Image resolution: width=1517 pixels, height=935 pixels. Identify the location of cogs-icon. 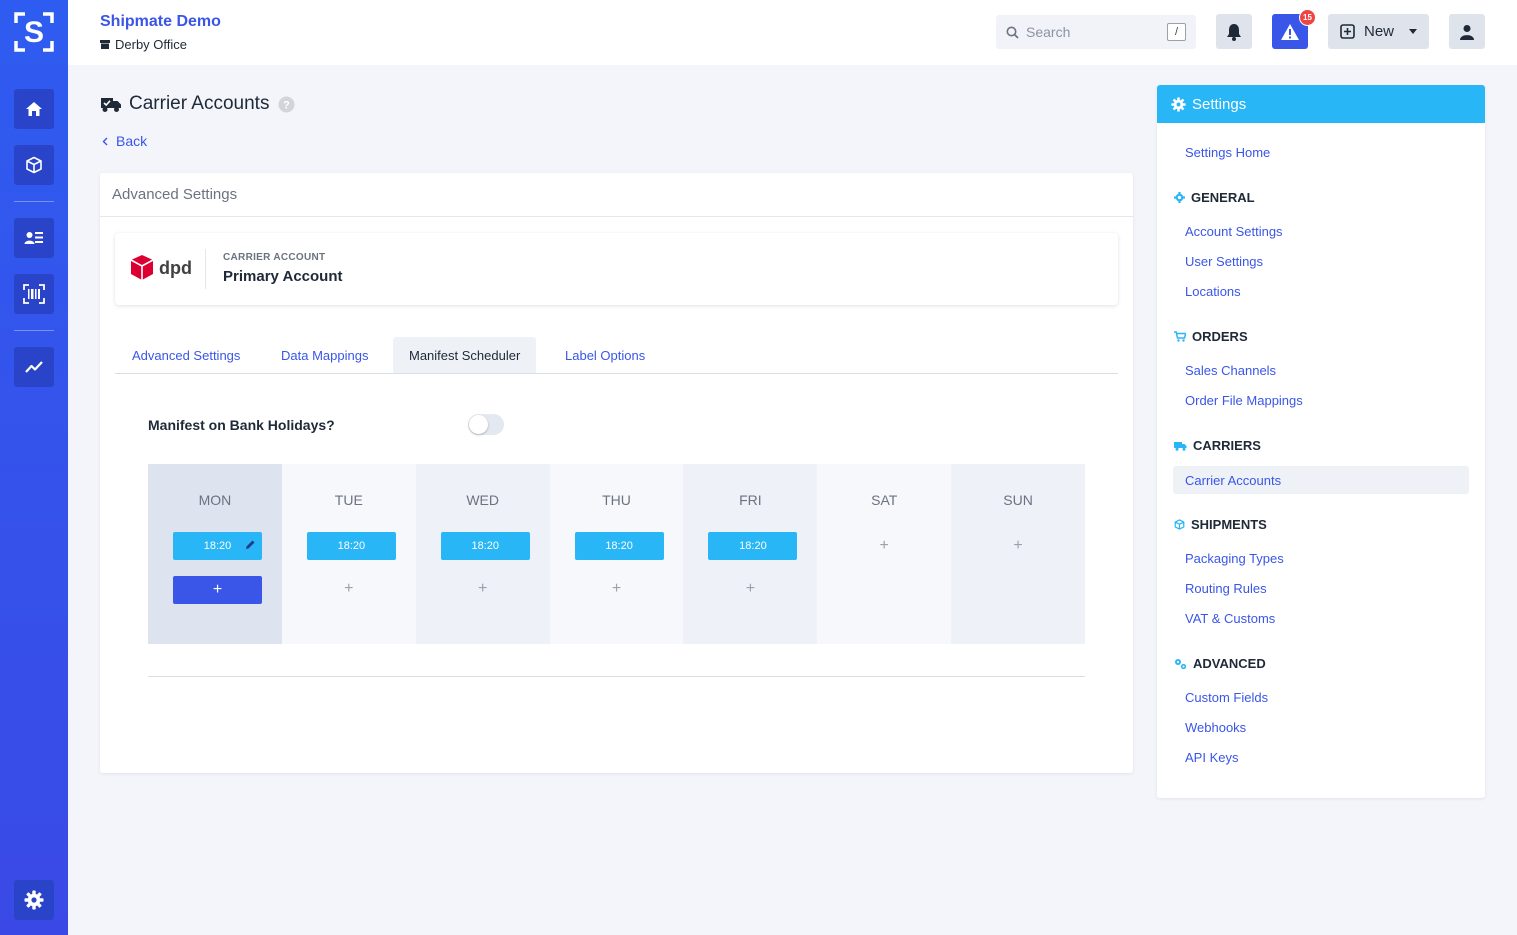
(1181, 663).